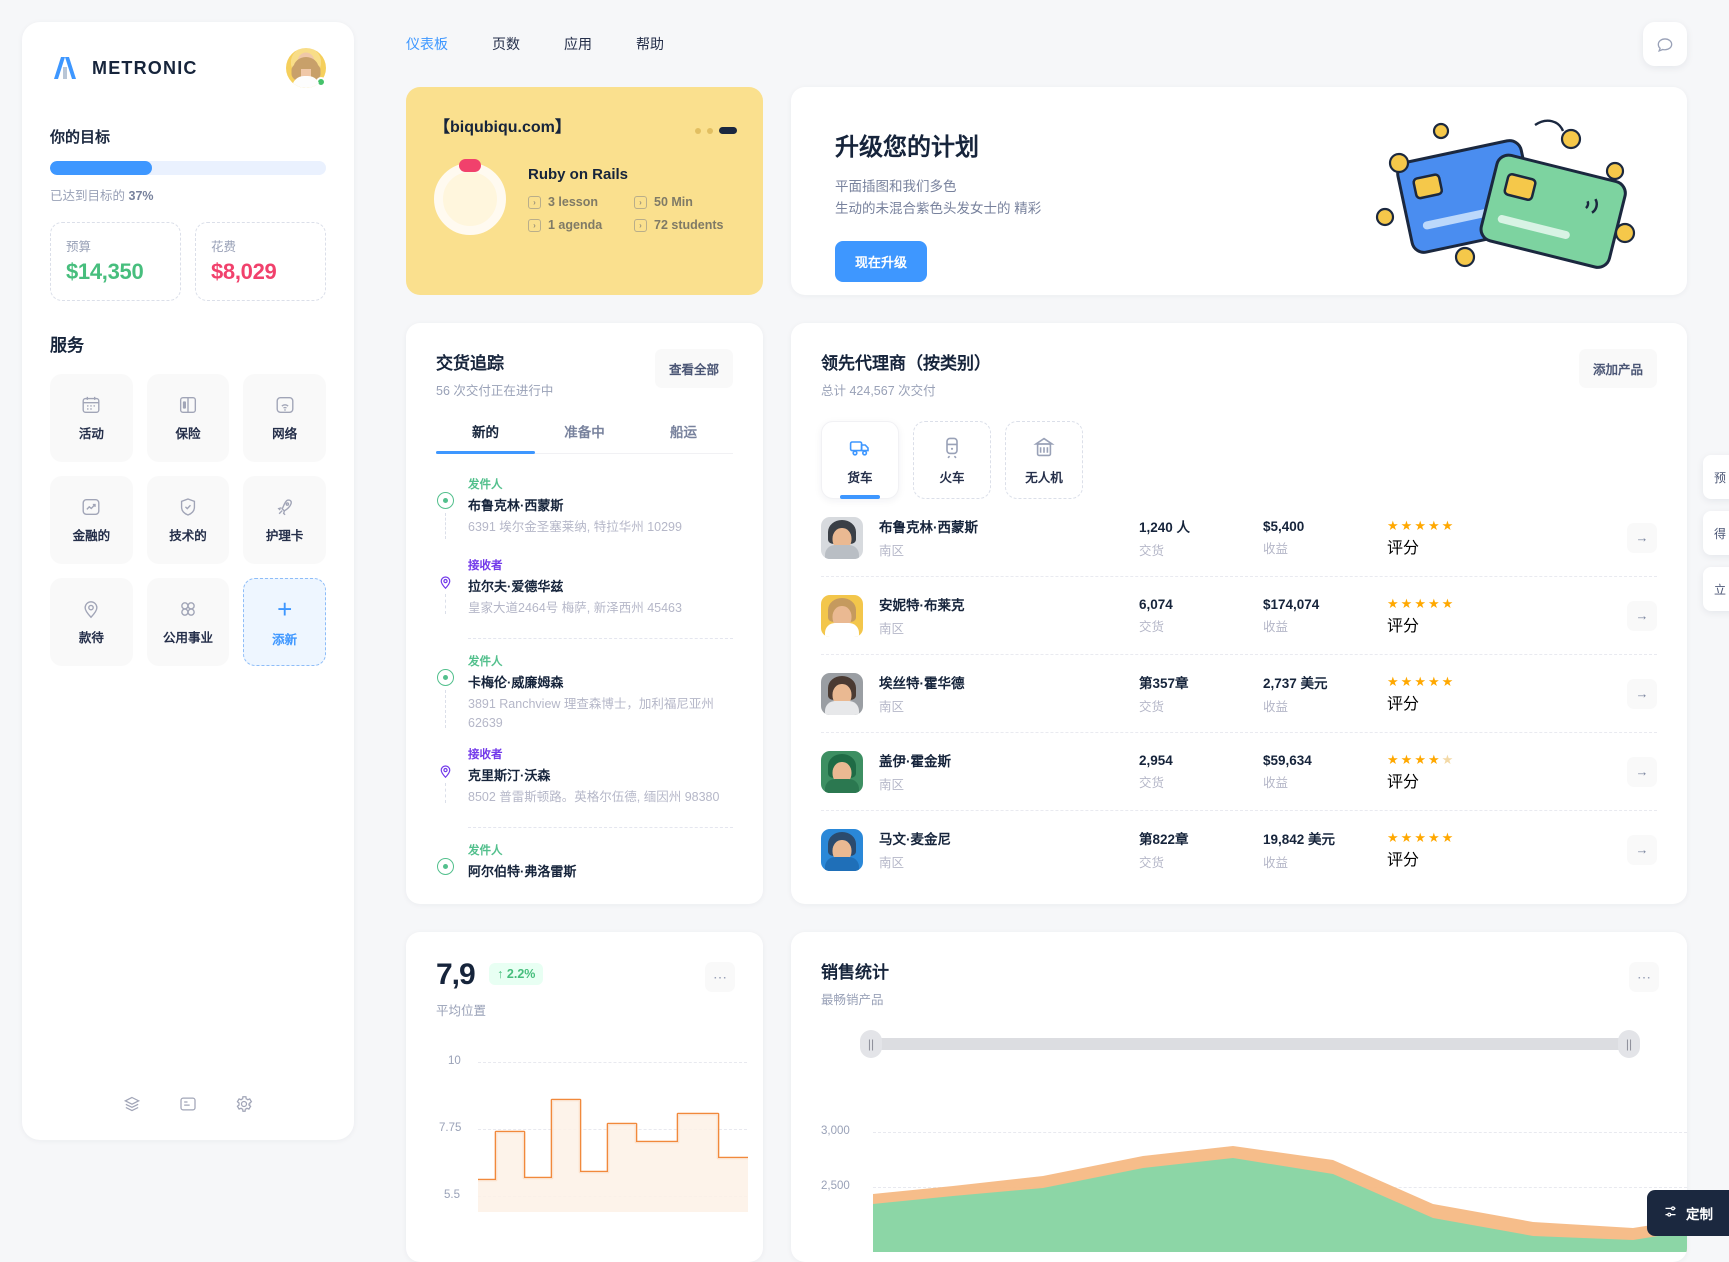 Image resolution: width=1729 pixels, height=1262 pixels. Describe the element at coordinates (188, 418) in the screenshot. I see `service-tile-insurance: 保险` at that location.